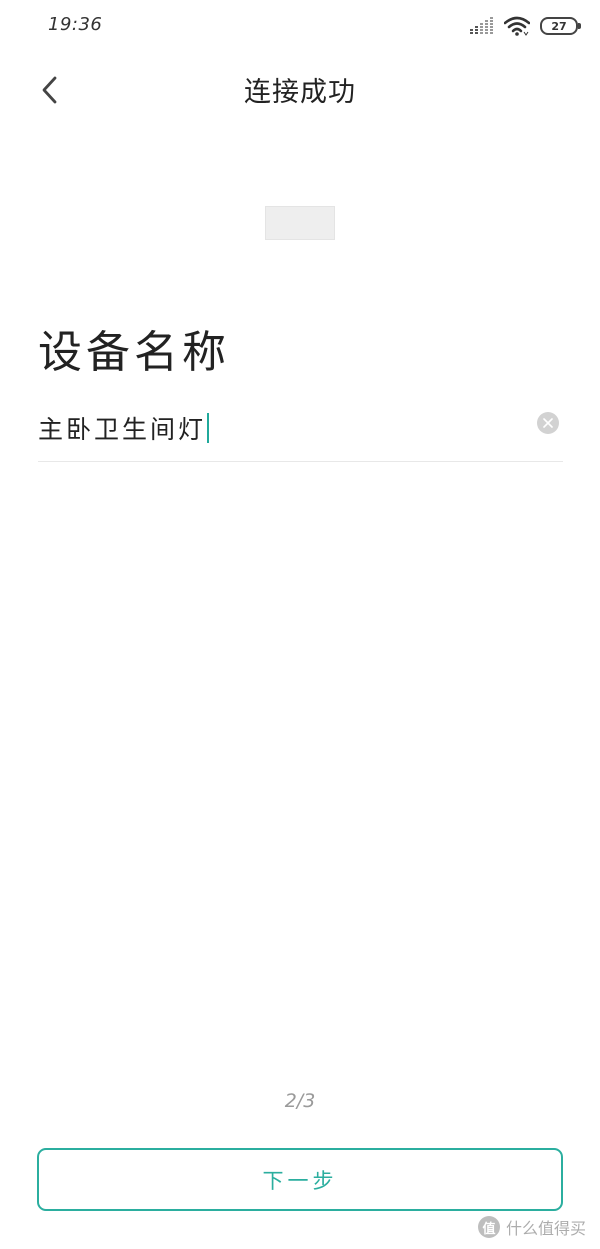  What do you see at coordinates (517, 26) in the screenshot?
I see `wifi-icon` at bounding box center [517, 26].